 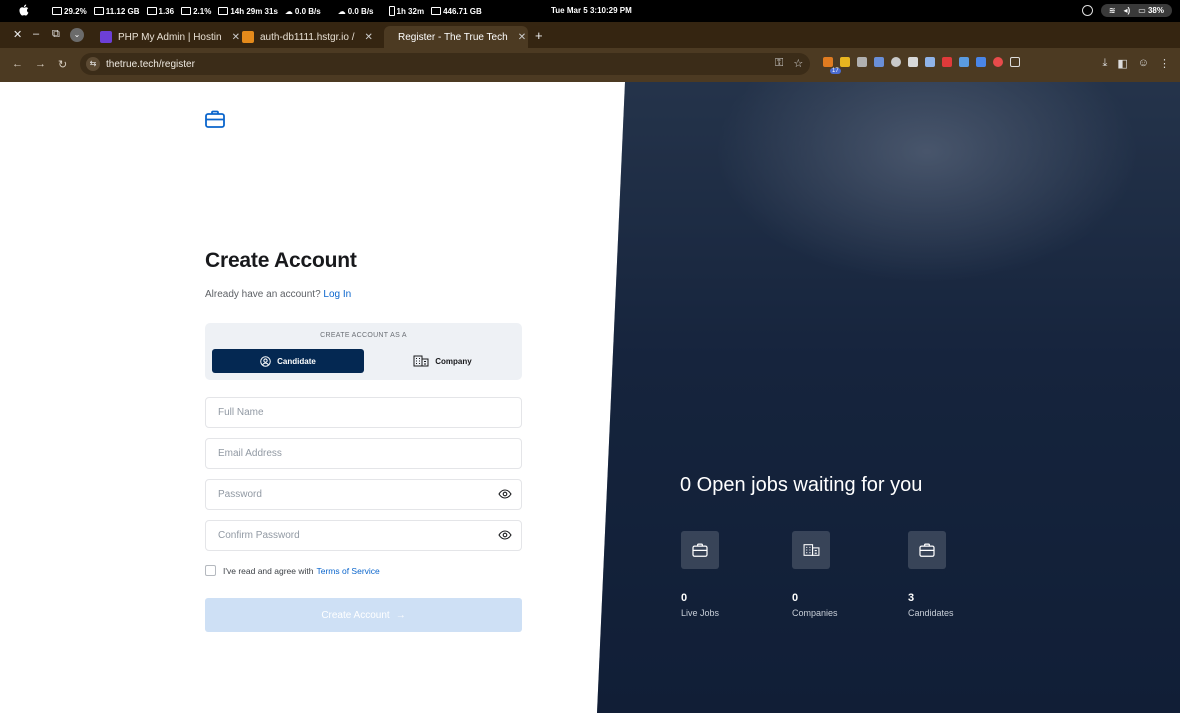 What do you see at coordinates (445, 64) in the screenshot?
I see `address-bar: ⇆ thetrue.tech/register` at bounding box center [445, 64].